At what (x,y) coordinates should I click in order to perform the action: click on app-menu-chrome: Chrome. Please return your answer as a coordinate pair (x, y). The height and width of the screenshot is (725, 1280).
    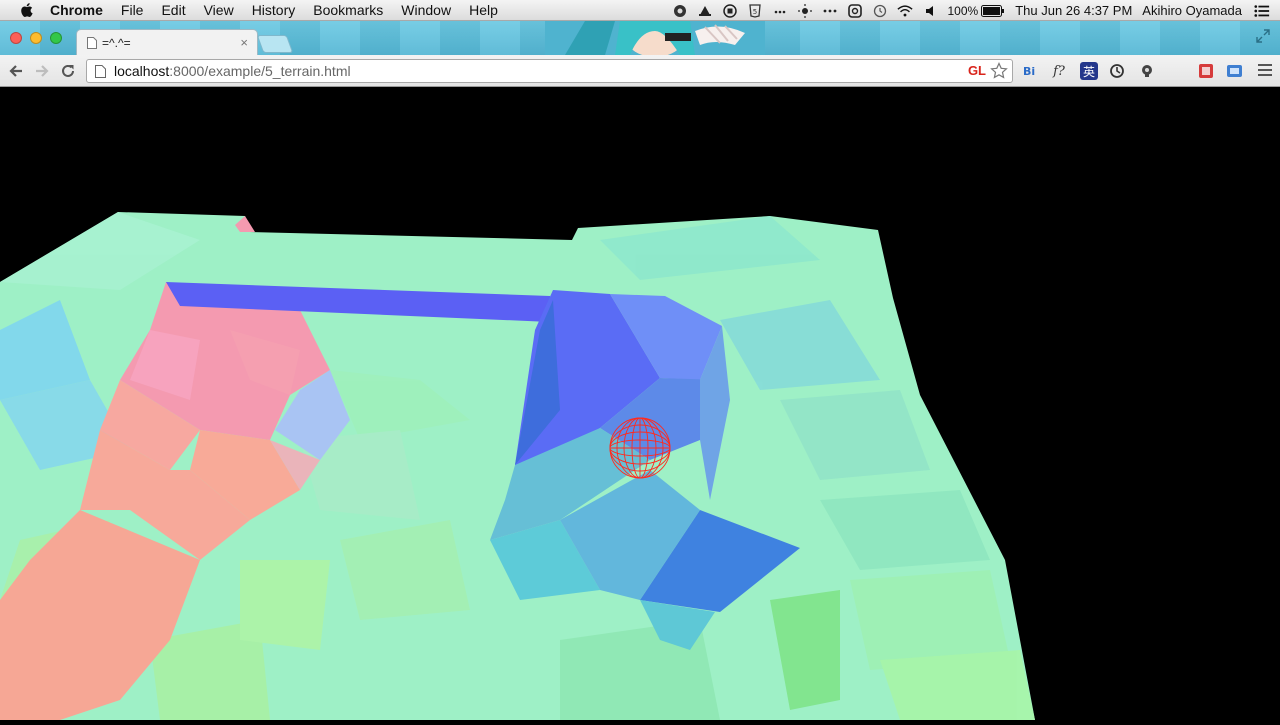
    Looking at the image, I should click on (76, 10).